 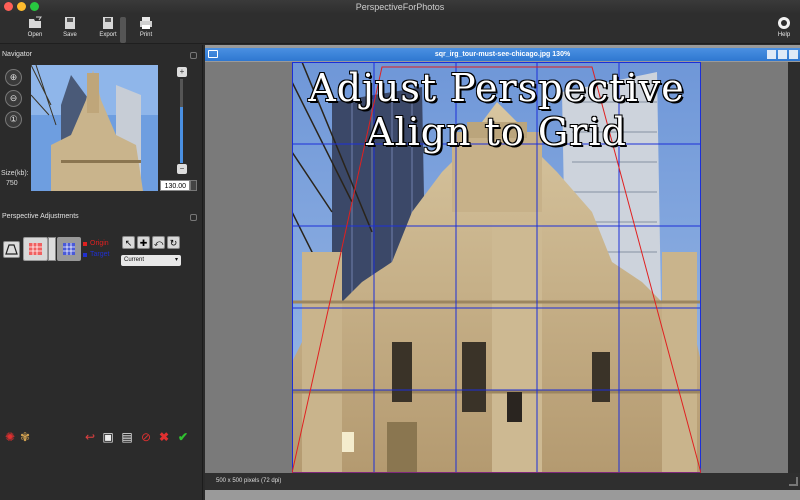 What do you see at coordinates (151, 260) in the screenshot?
I see `mode-select: Current ▾` at bounding box center [151, 260].